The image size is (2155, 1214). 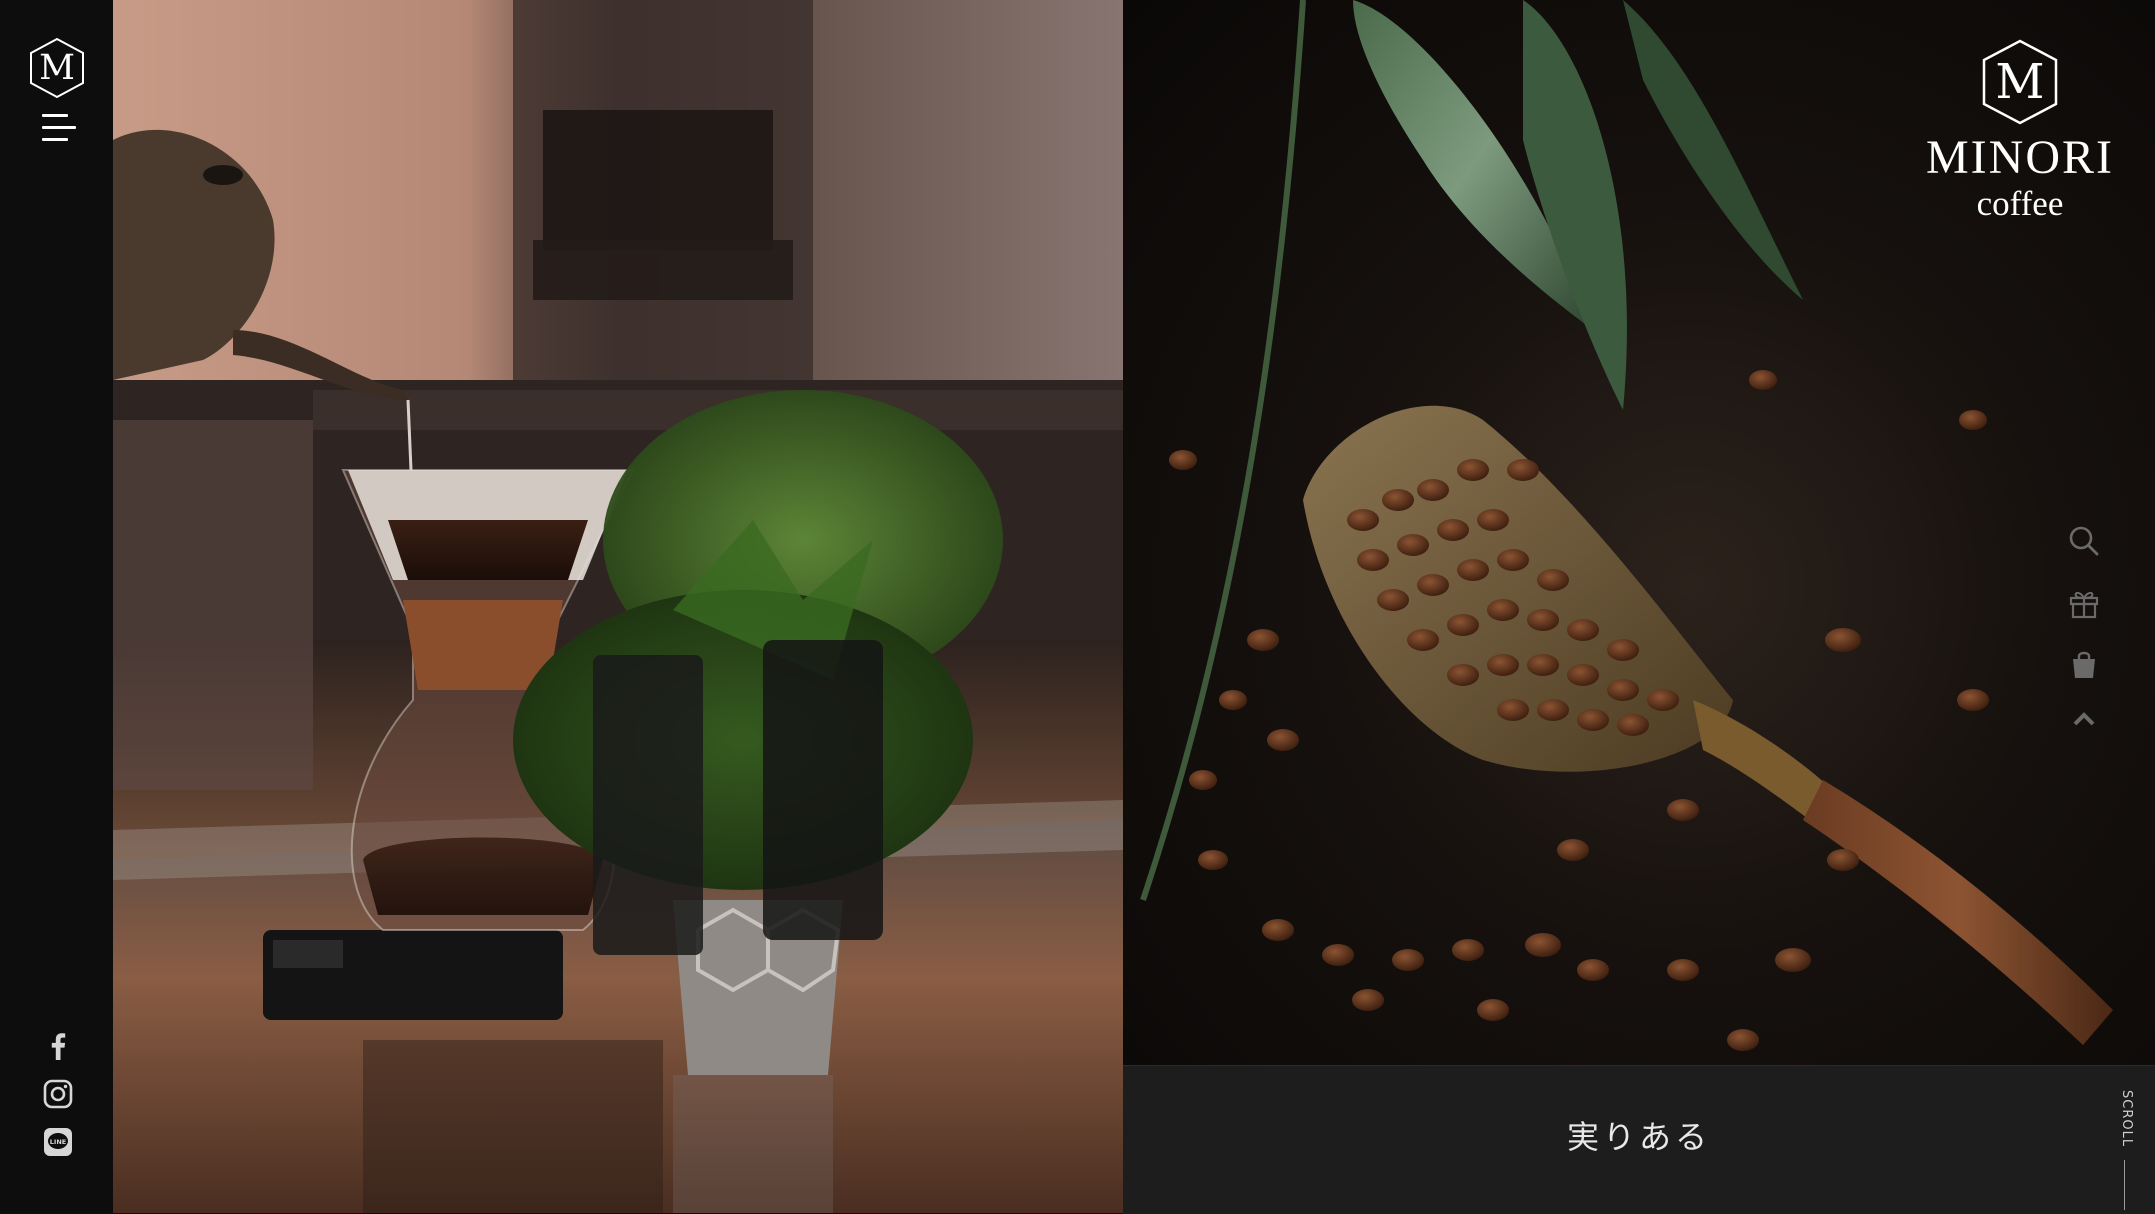 What do you see at coordinates (2020, 203) in the screenshot?
I see `brand-subtitle: coffee` at bounding box center [2020, 203].